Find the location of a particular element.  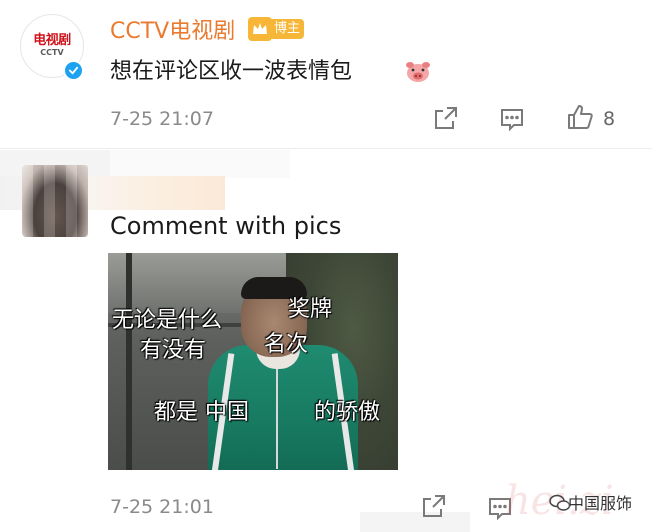

post-author-name: CCTV电视剧 is located at coordinates (172, 32).